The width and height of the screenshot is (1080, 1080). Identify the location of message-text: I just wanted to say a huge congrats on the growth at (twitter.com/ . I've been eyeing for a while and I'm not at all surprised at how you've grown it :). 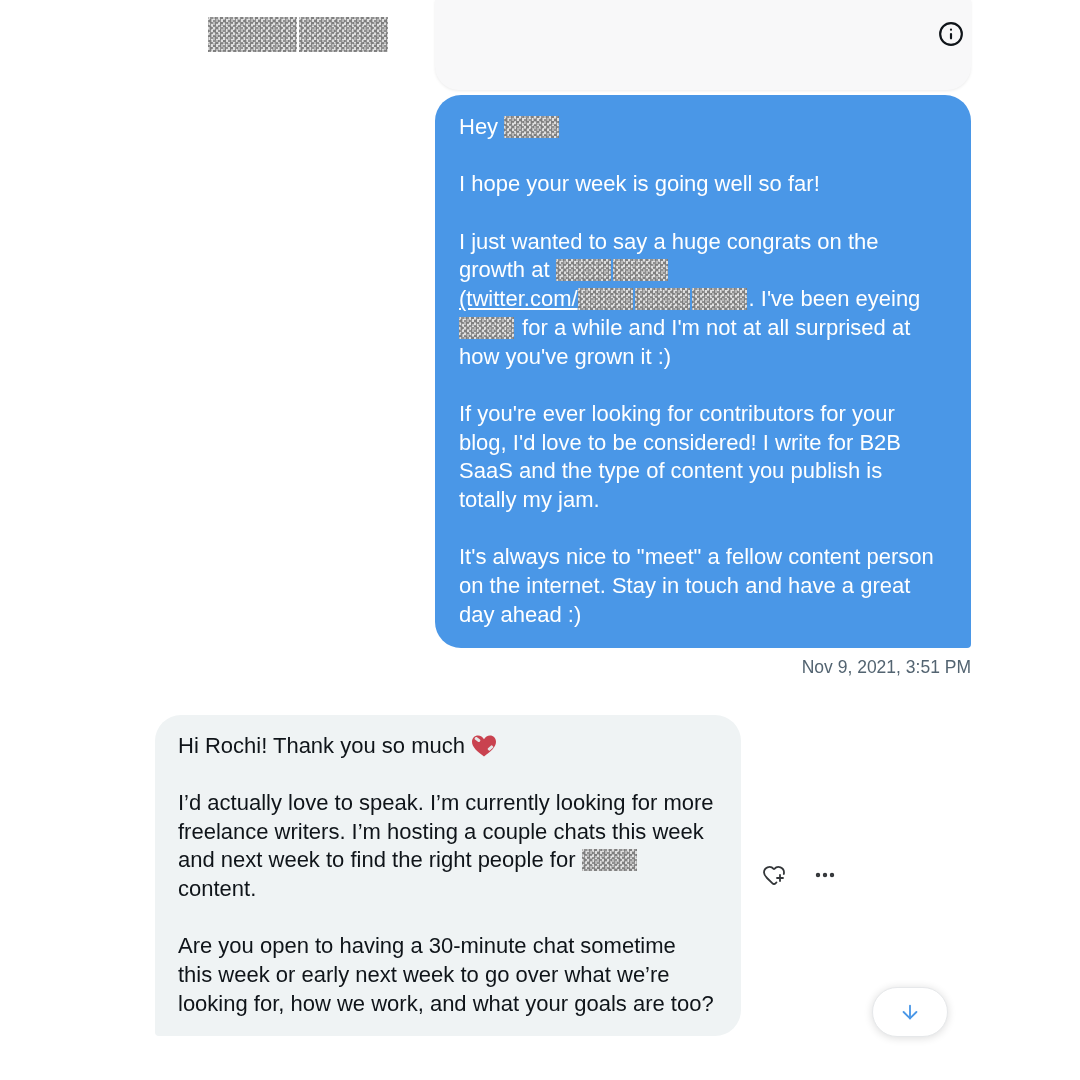
(690, 299).